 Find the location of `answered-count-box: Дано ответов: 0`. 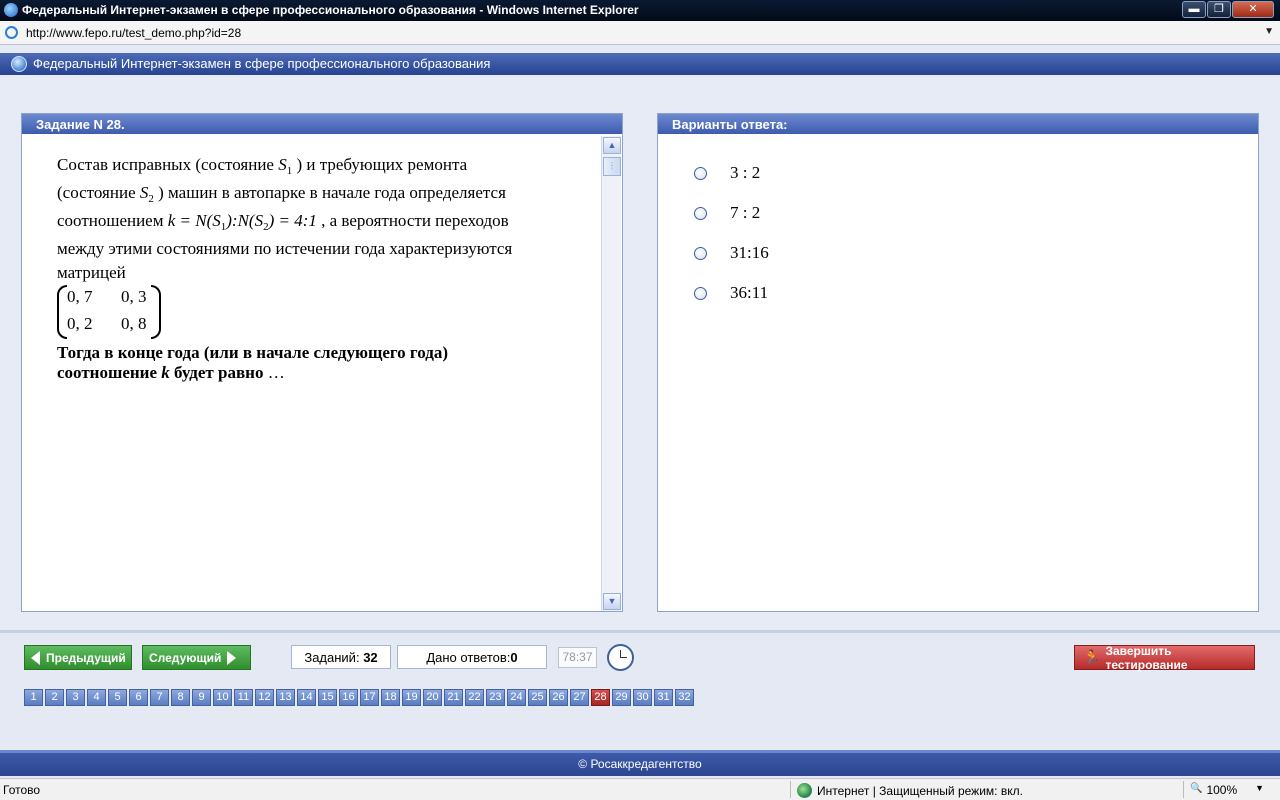

answered-count-box: Дано ответов: 0 is located at coordinates (472, 657).